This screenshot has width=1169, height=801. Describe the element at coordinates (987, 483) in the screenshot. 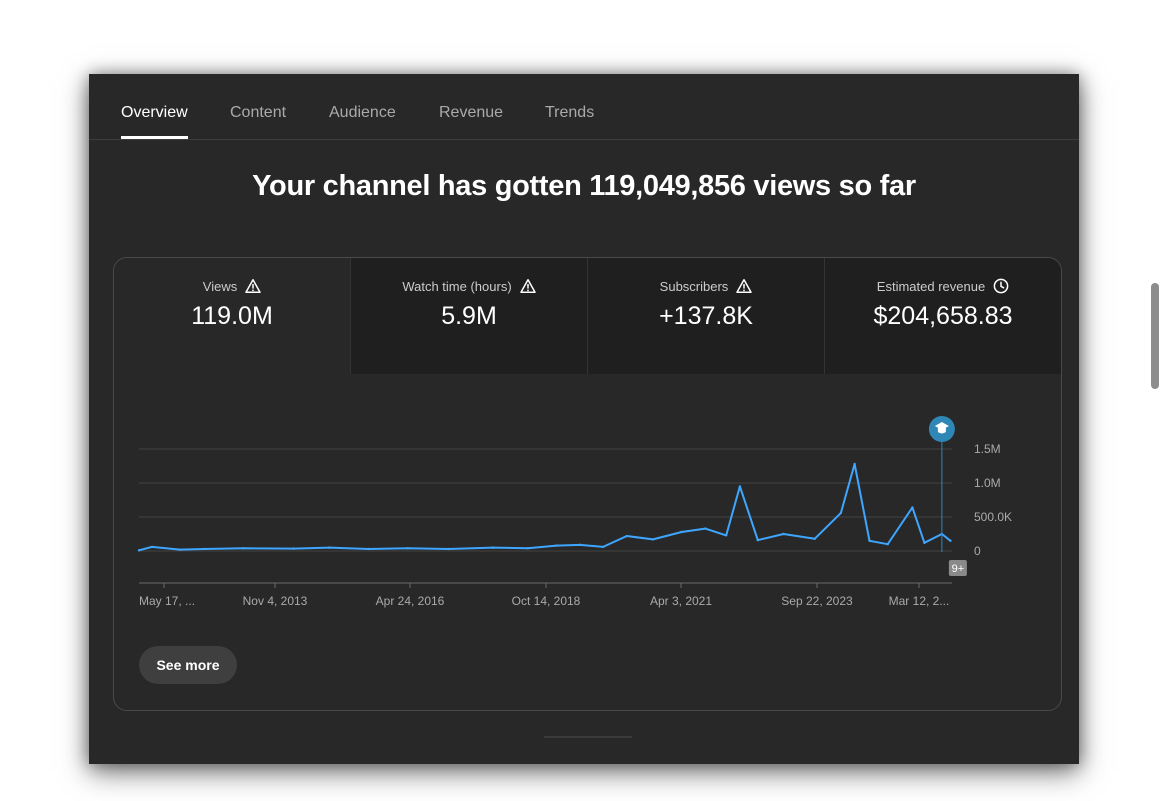

I see `y-tick-label: 1.0M` at that location.